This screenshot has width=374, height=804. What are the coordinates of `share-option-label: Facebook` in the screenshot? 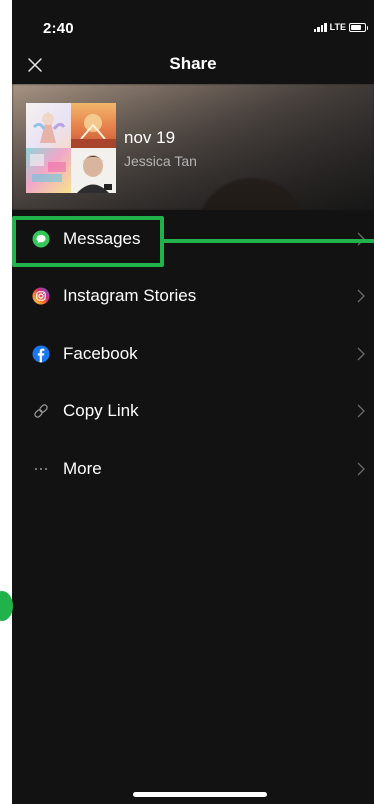 It's located at (100, 353).